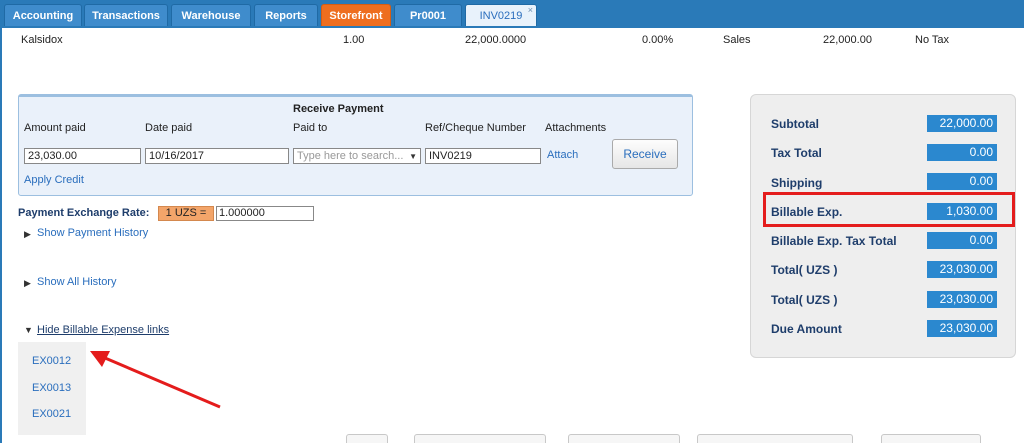 This screenshot has width=1024, height=443. What do you see at coordinates (126, 15) in the screenshot?
I see `tab-transactions: Transactions` at bounding box center [126, 15].